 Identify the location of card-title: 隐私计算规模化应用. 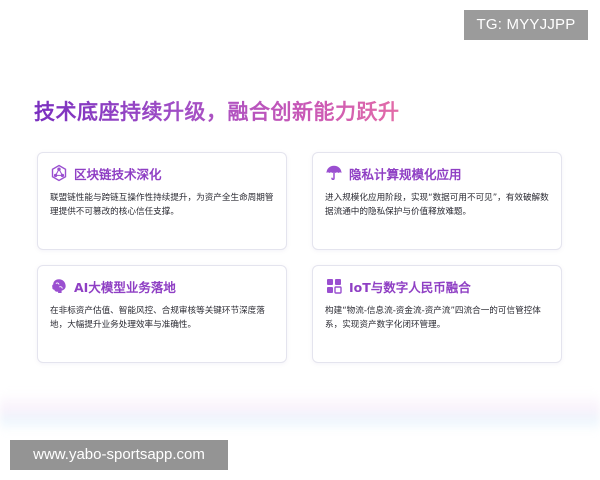
(405, 174).